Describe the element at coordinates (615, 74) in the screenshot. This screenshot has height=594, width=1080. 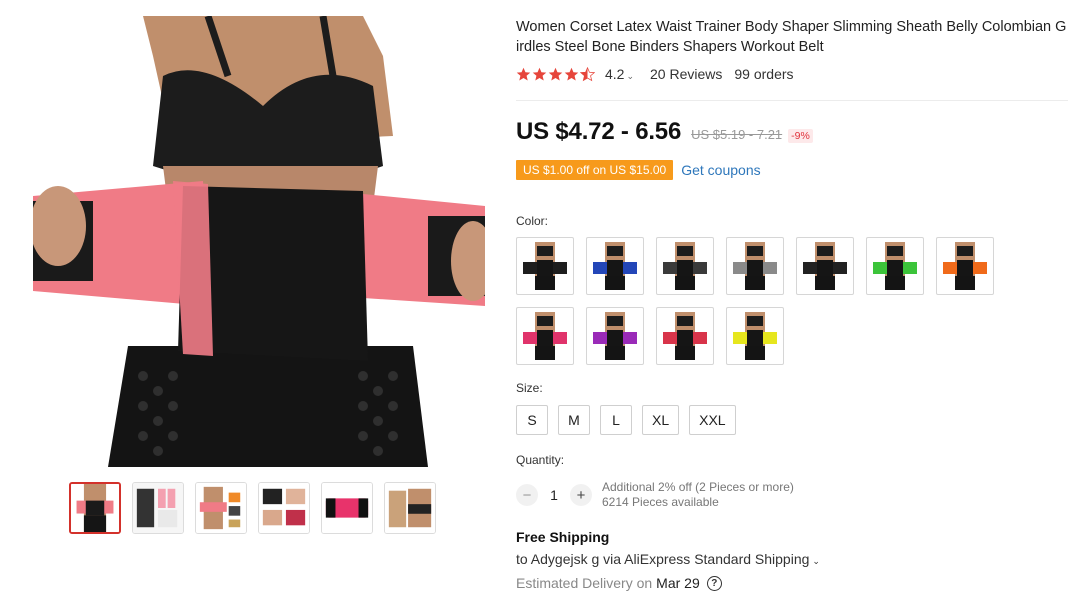
I see `rating-number: 4.2` at that location.